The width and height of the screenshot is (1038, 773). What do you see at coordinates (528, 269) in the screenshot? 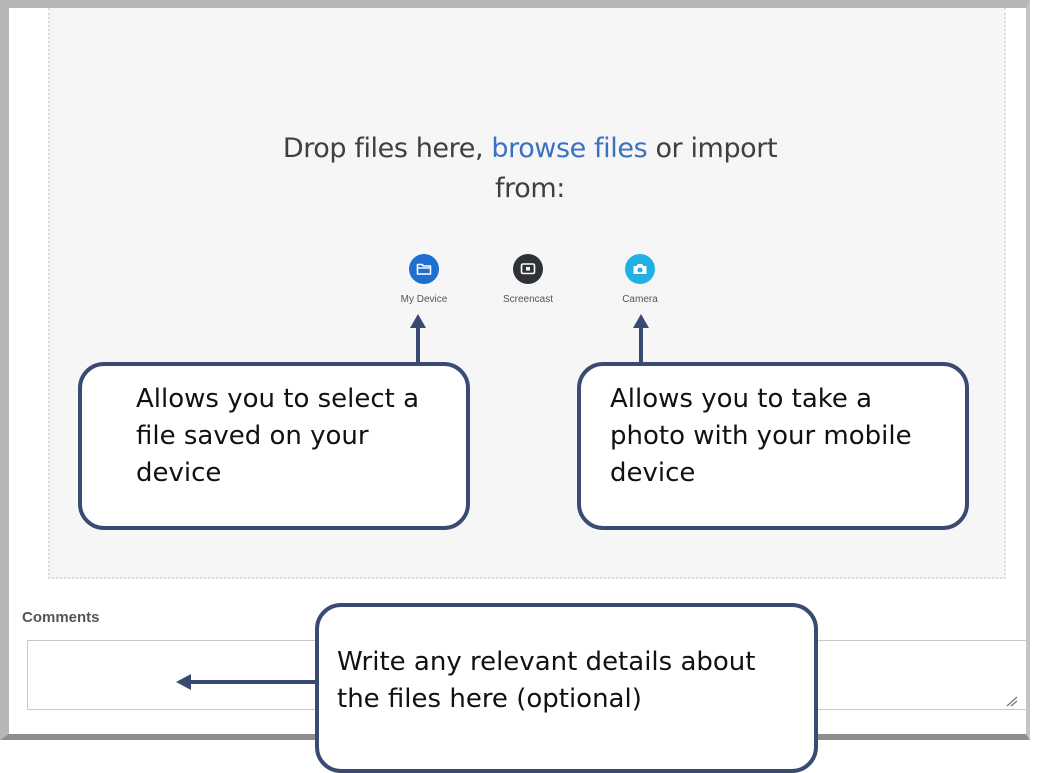
I see `screencast-icon` at bounding box center [528, 269].